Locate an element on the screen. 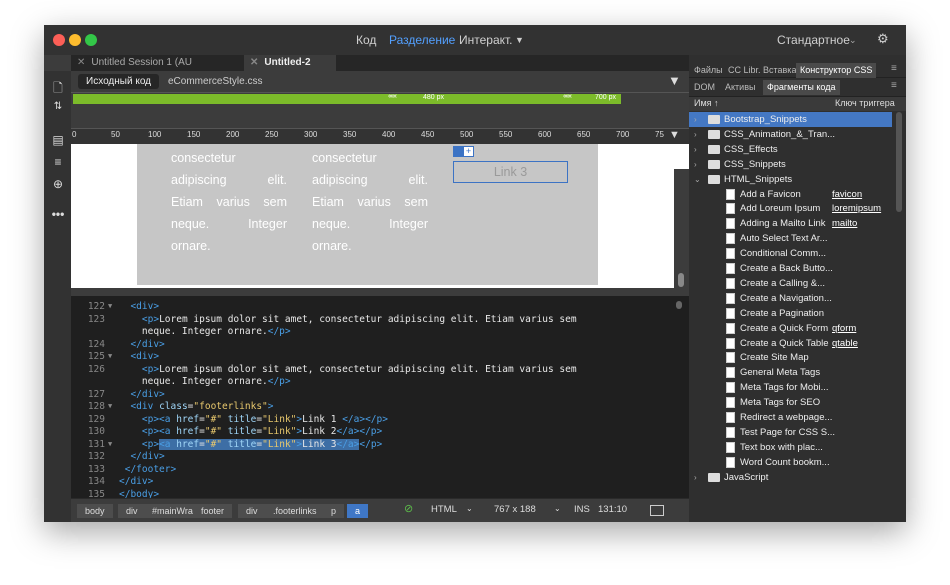 This screenshot has height=585, width=950. code-line: 133 </footer> is located at coordinates (380, 469).